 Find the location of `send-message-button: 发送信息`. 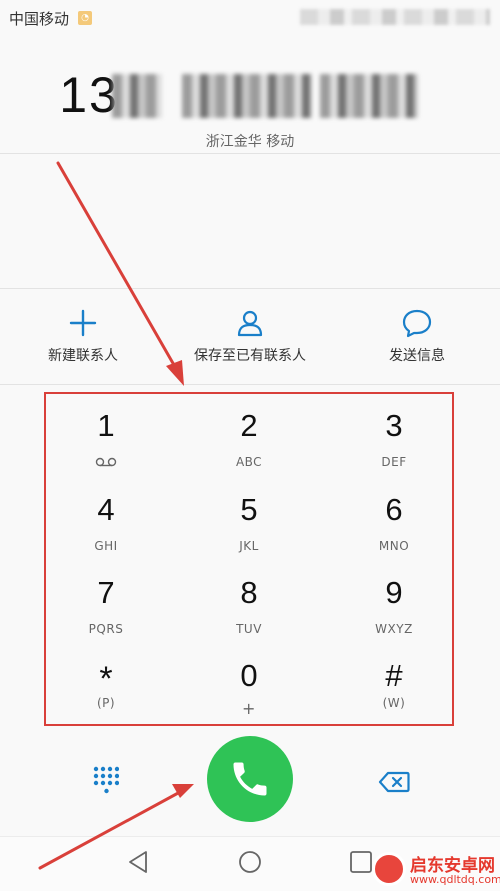

send-message-button: 发送信息 is located at coordinates (417, 336).